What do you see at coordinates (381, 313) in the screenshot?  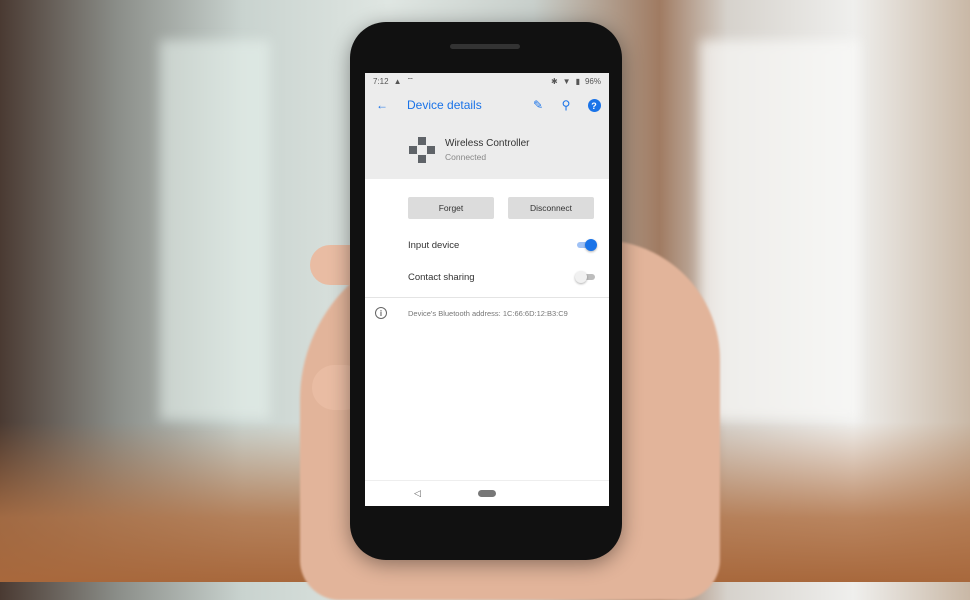 I see `info-icon: i` at bounding box center [381, 313].